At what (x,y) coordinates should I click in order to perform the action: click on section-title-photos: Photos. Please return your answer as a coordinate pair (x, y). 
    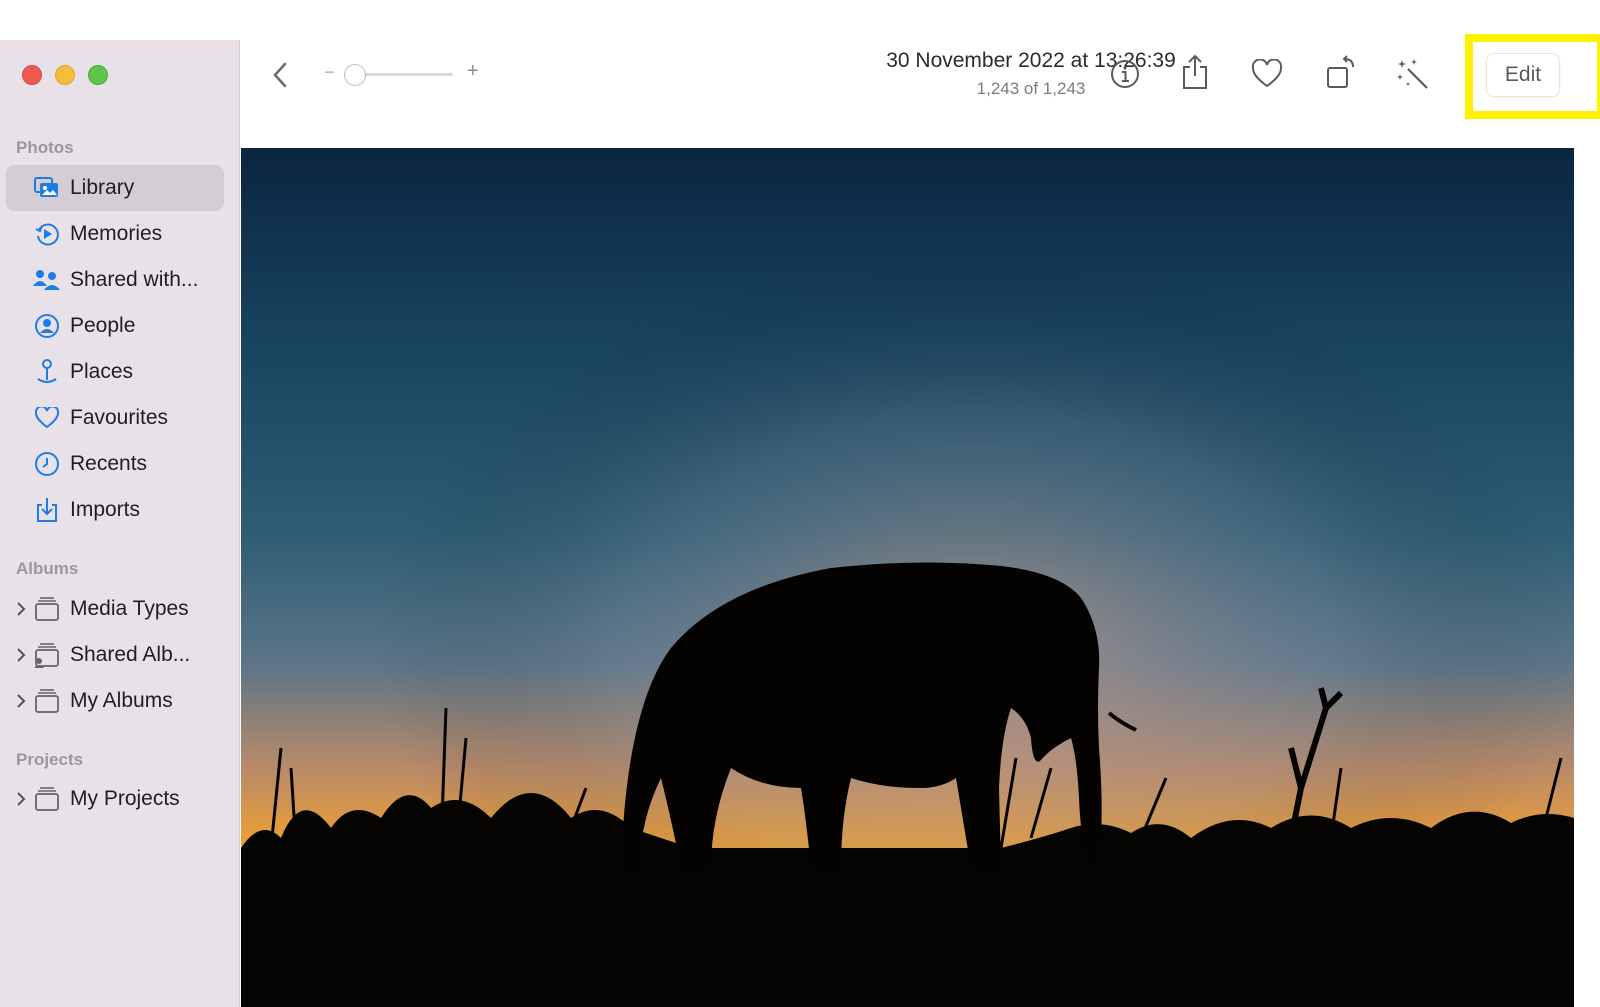
    Looking at the image, I should click on (45, 147).